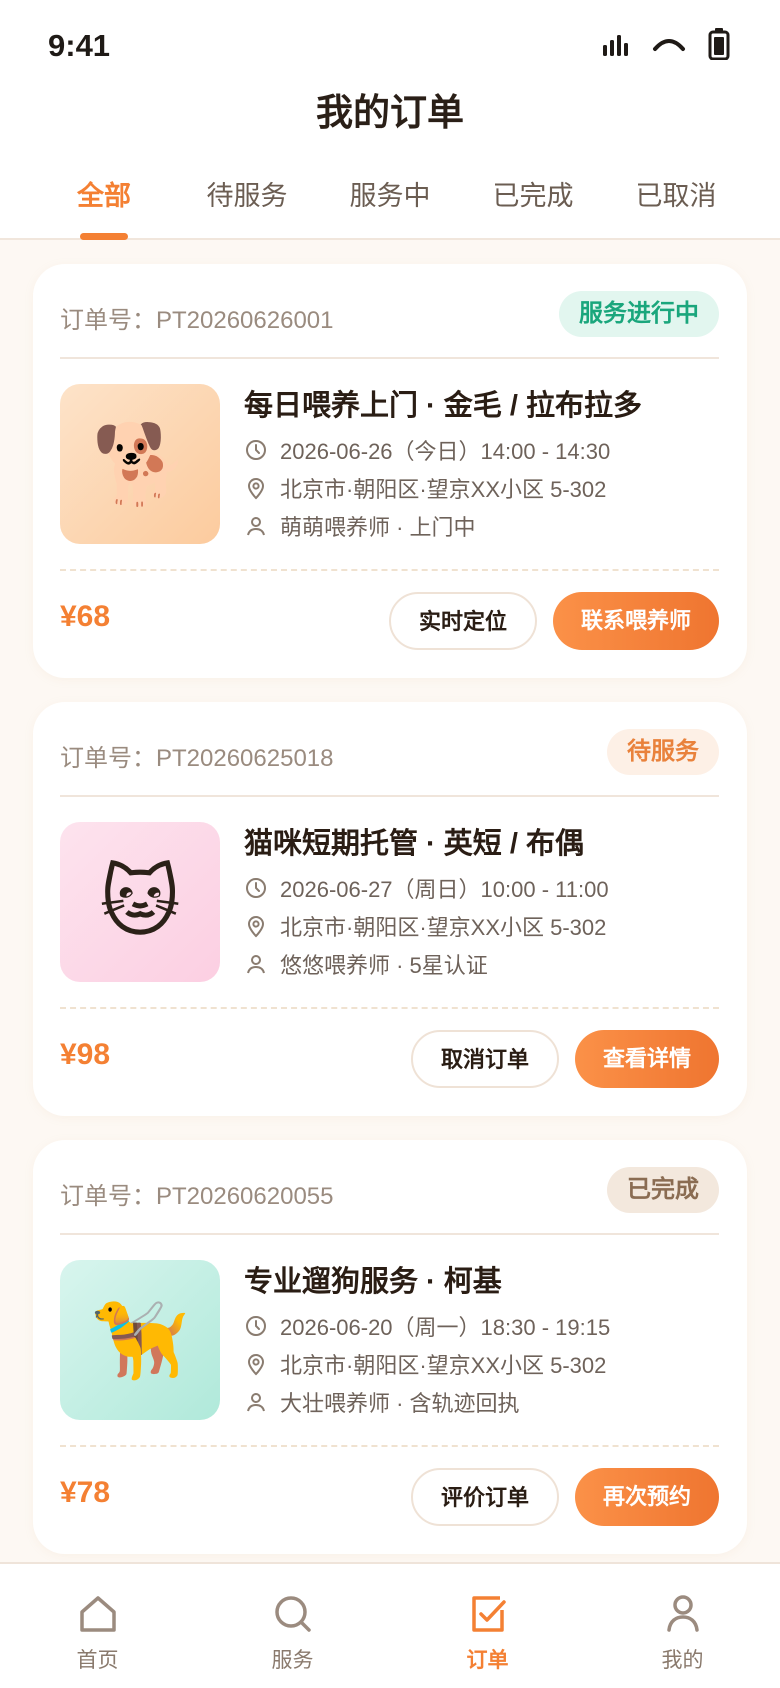 The image size is (780, 1688). Describe the element at coordinates (85, 616) in the screenshot. I see `order-price: ¥68` at that location.